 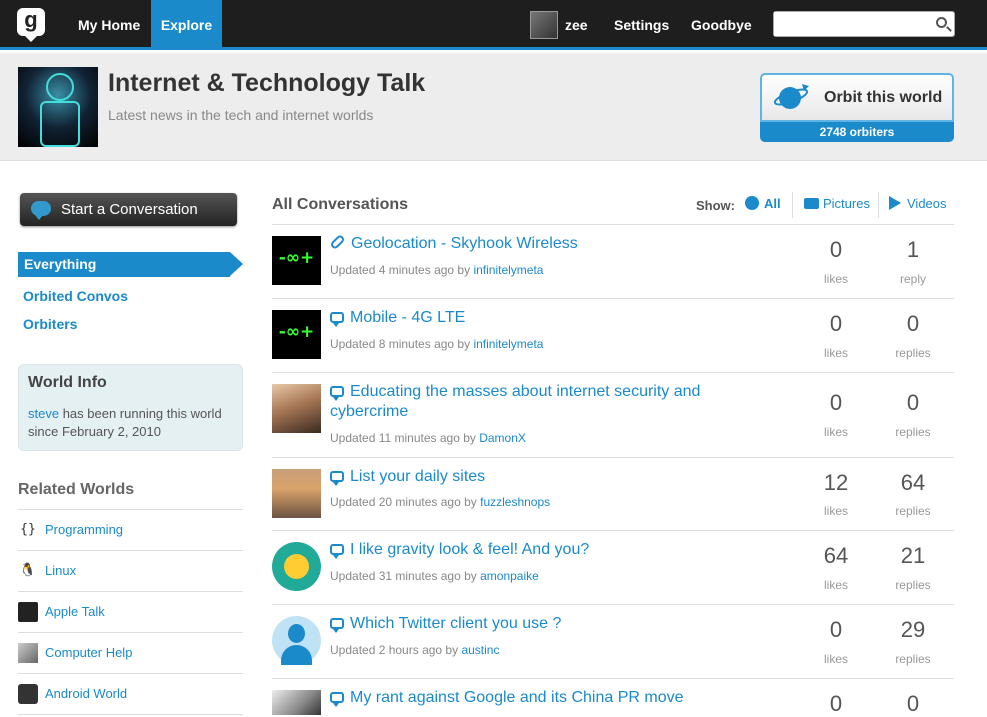 I want to click on conversation-meta: Updated 8 minutes ago by infinitelymeta, so click(x=436, y=344).